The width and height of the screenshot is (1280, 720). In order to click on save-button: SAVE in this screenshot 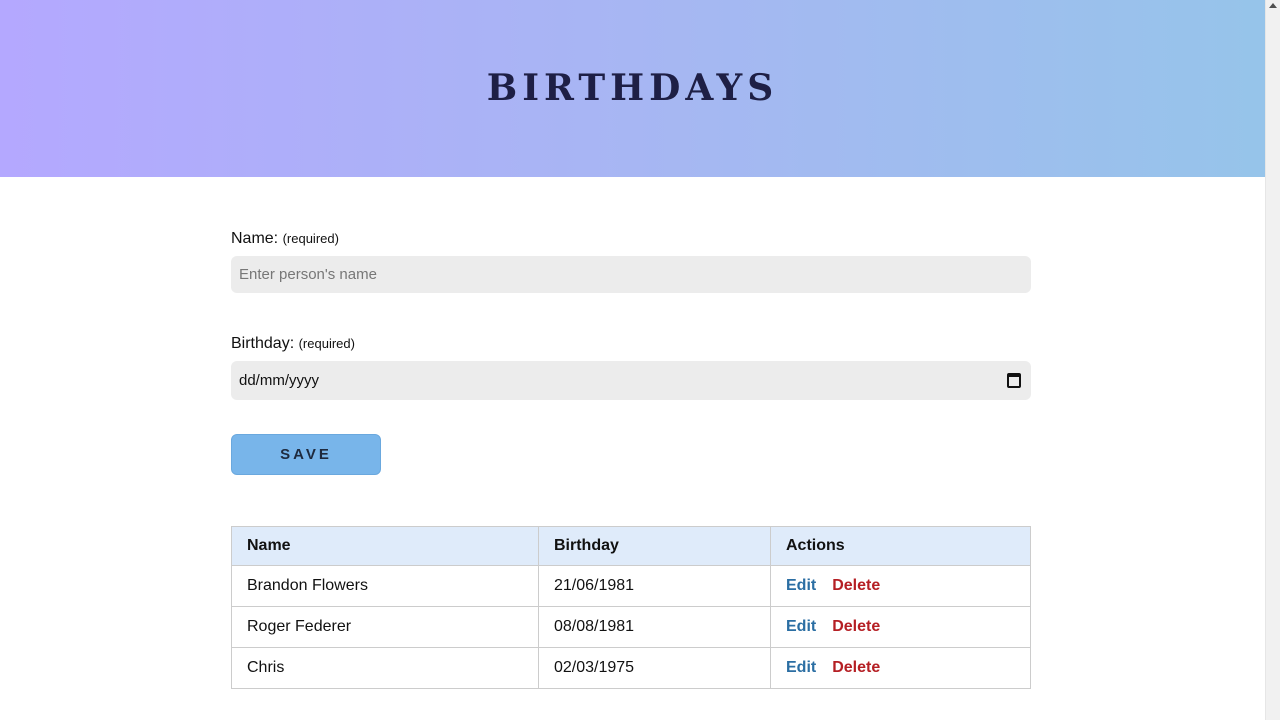, I will do `click(306, 454)`.